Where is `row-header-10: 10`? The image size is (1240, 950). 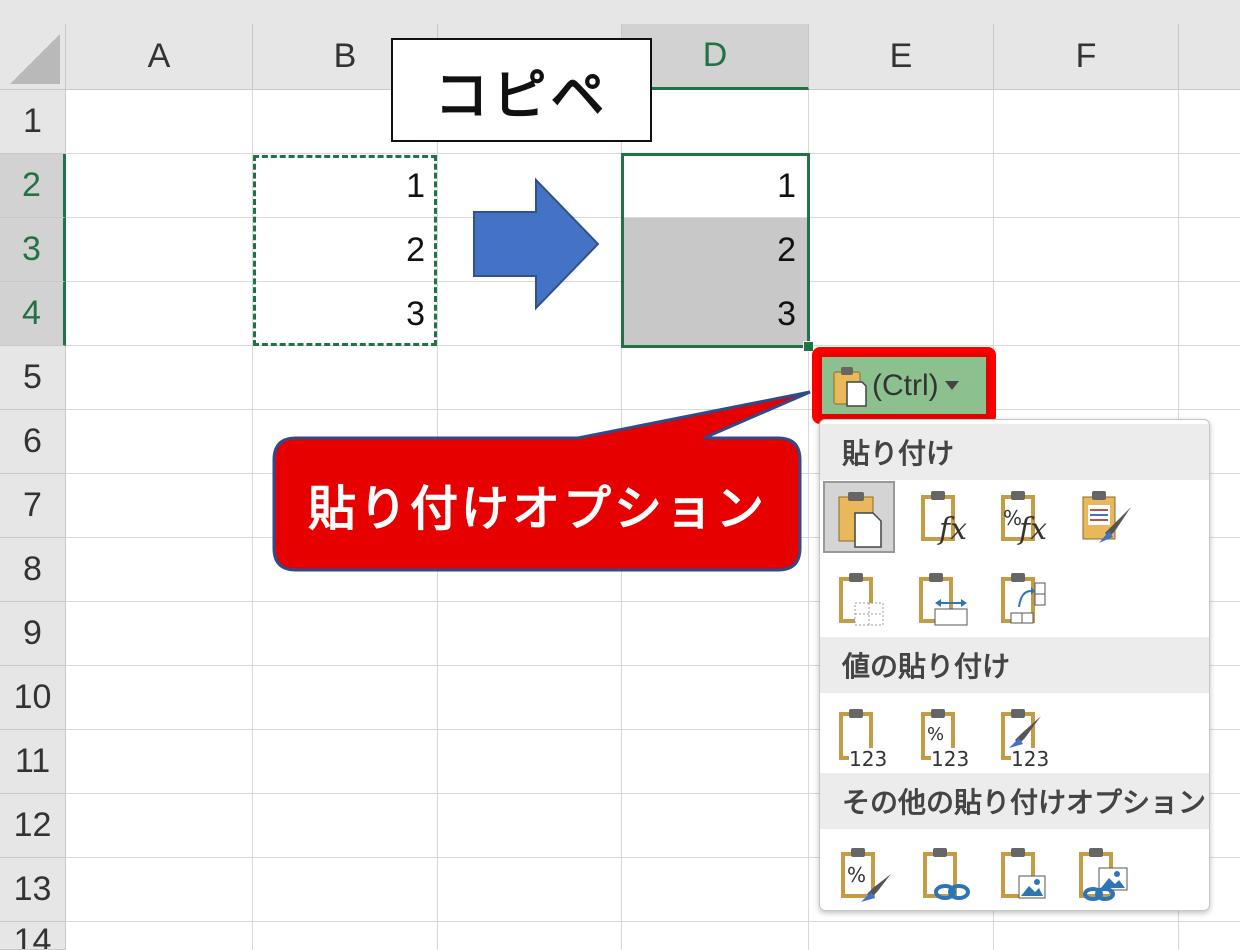
row-header-10: 10 is located at coordinates (33, 698).